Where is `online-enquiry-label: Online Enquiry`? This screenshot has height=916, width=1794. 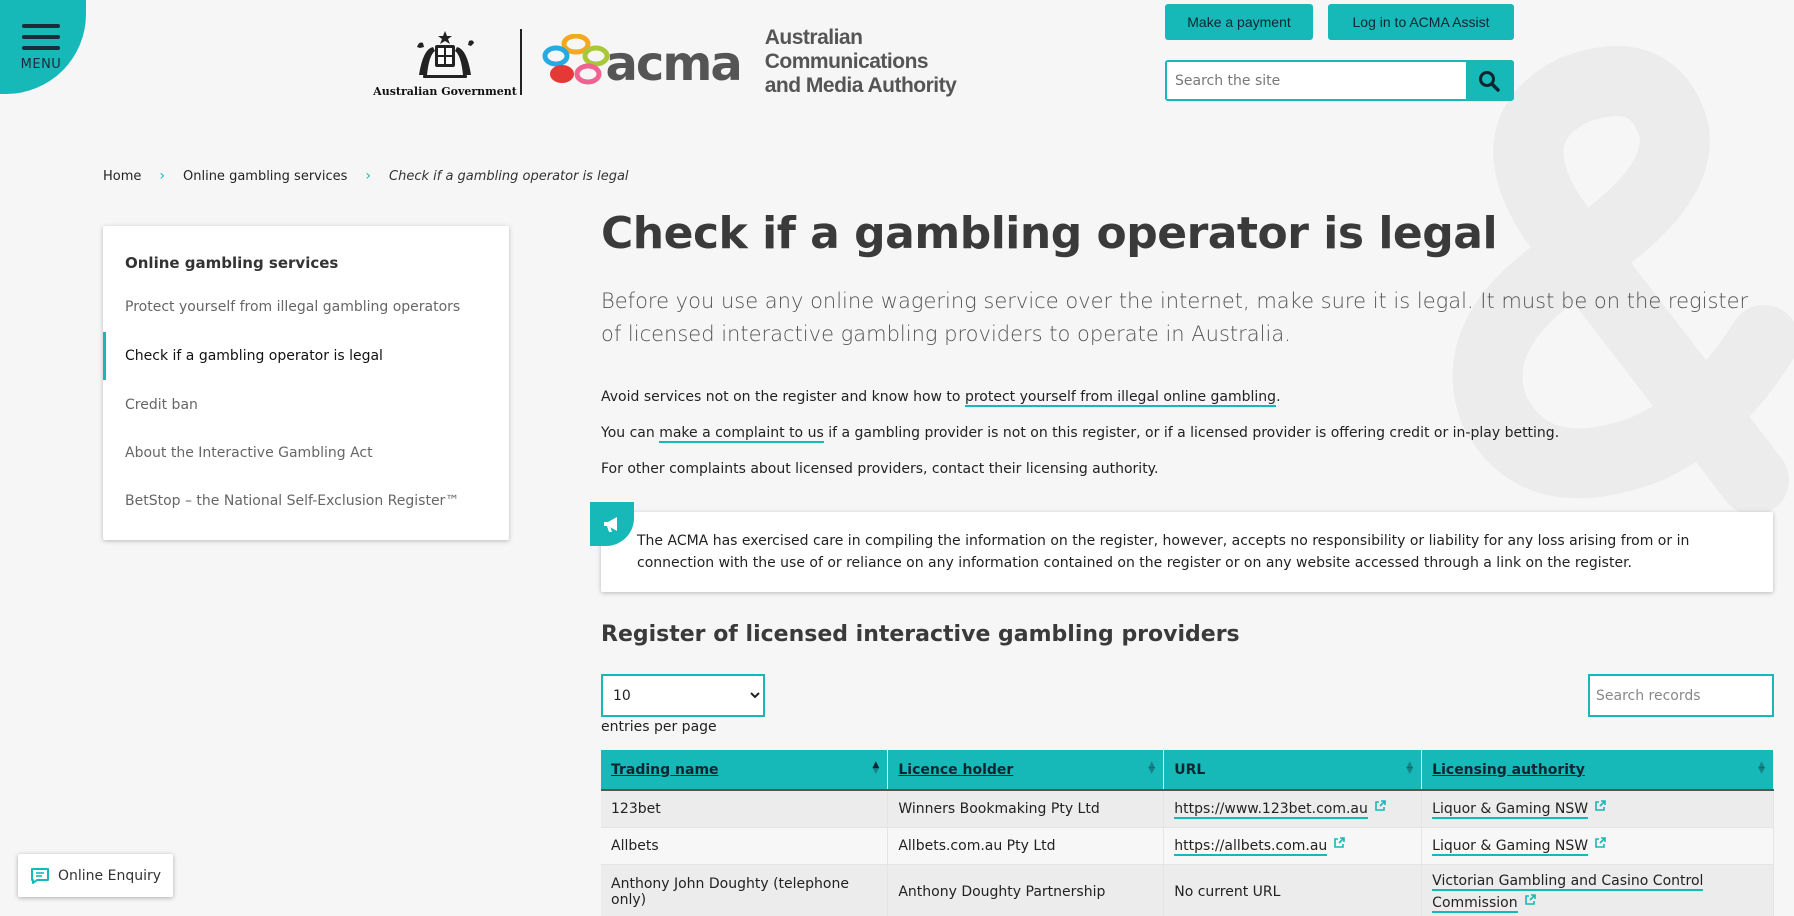 online-enquiry-label: Online Enquiry is located at coordinates (110, 875).